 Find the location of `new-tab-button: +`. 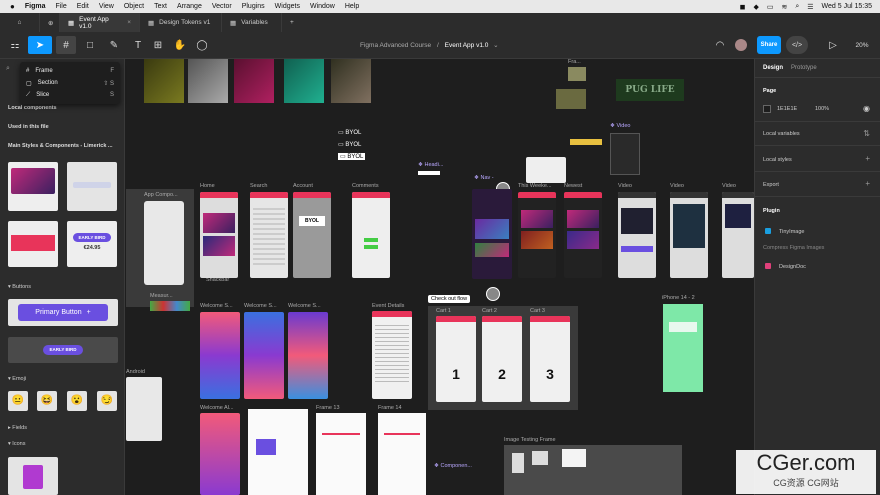

new-tab-button: + is located at coordinates (292, 22).